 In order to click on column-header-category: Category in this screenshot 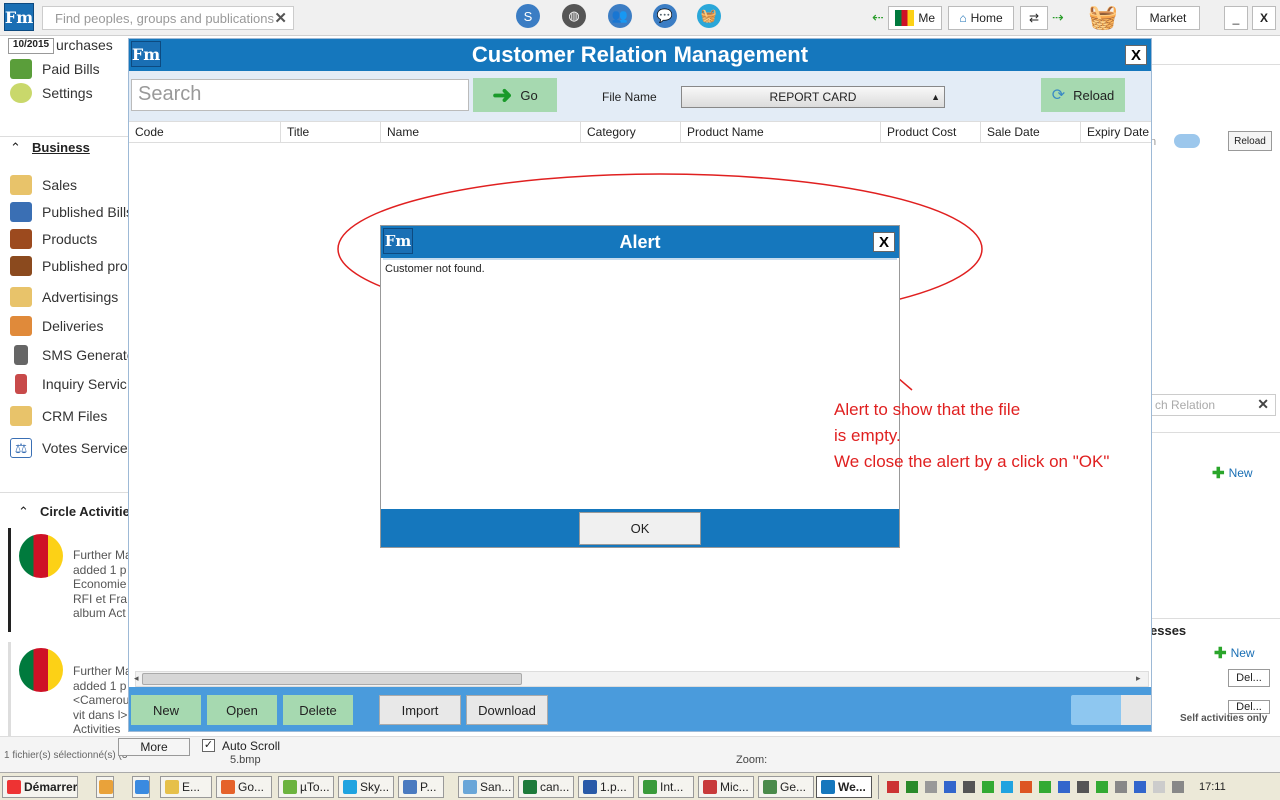, I will do `click(631, 132)`.